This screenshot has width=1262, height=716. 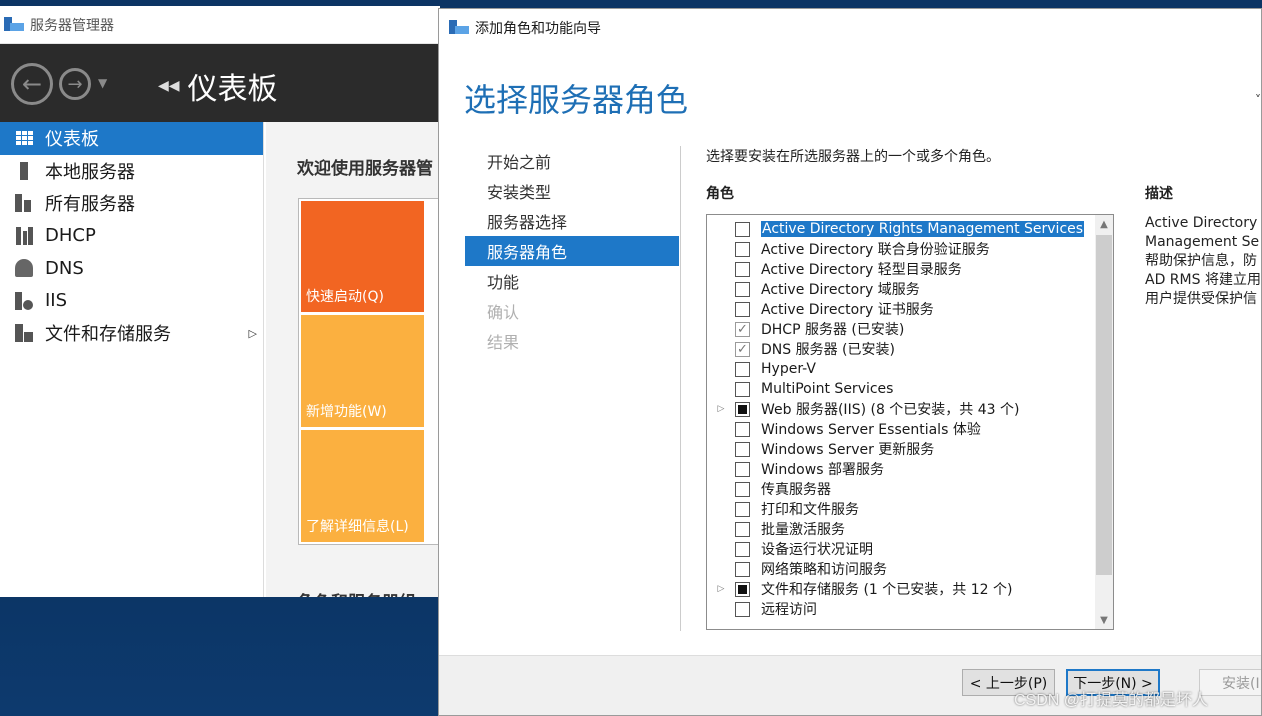 I want to click on roles-groups-heading: 角色和服务器组, so click(x=356, y=592).